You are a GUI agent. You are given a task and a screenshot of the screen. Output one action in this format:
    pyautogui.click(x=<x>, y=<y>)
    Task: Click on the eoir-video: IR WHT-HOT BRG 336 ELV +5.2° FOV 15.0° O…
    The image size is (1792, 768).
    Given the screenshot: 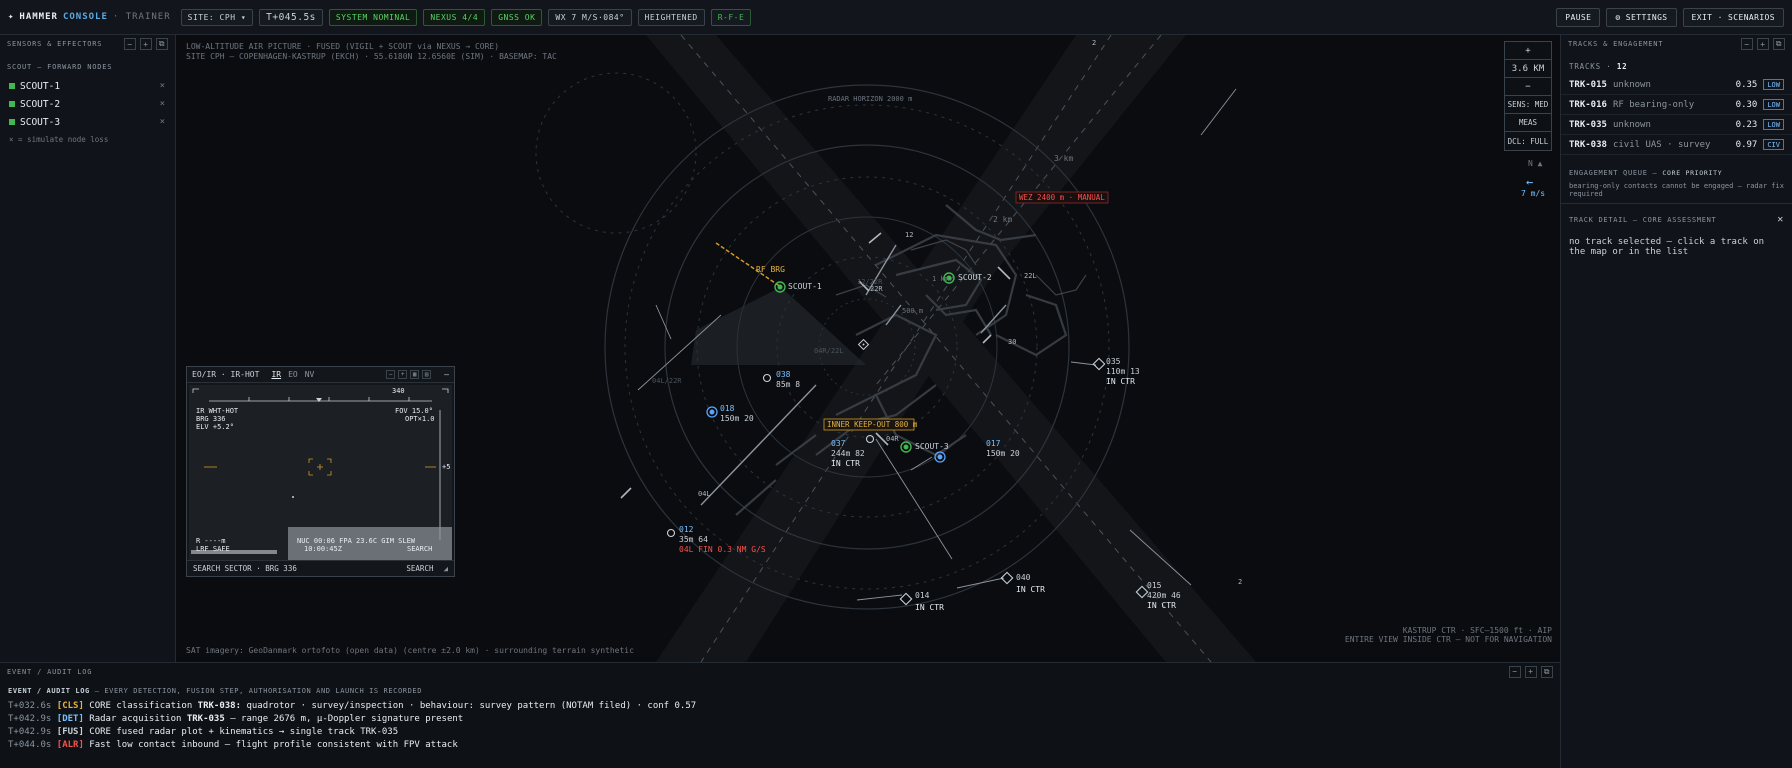 What is the action you would take?
    pyautogui.click(x=320, y=472)
    